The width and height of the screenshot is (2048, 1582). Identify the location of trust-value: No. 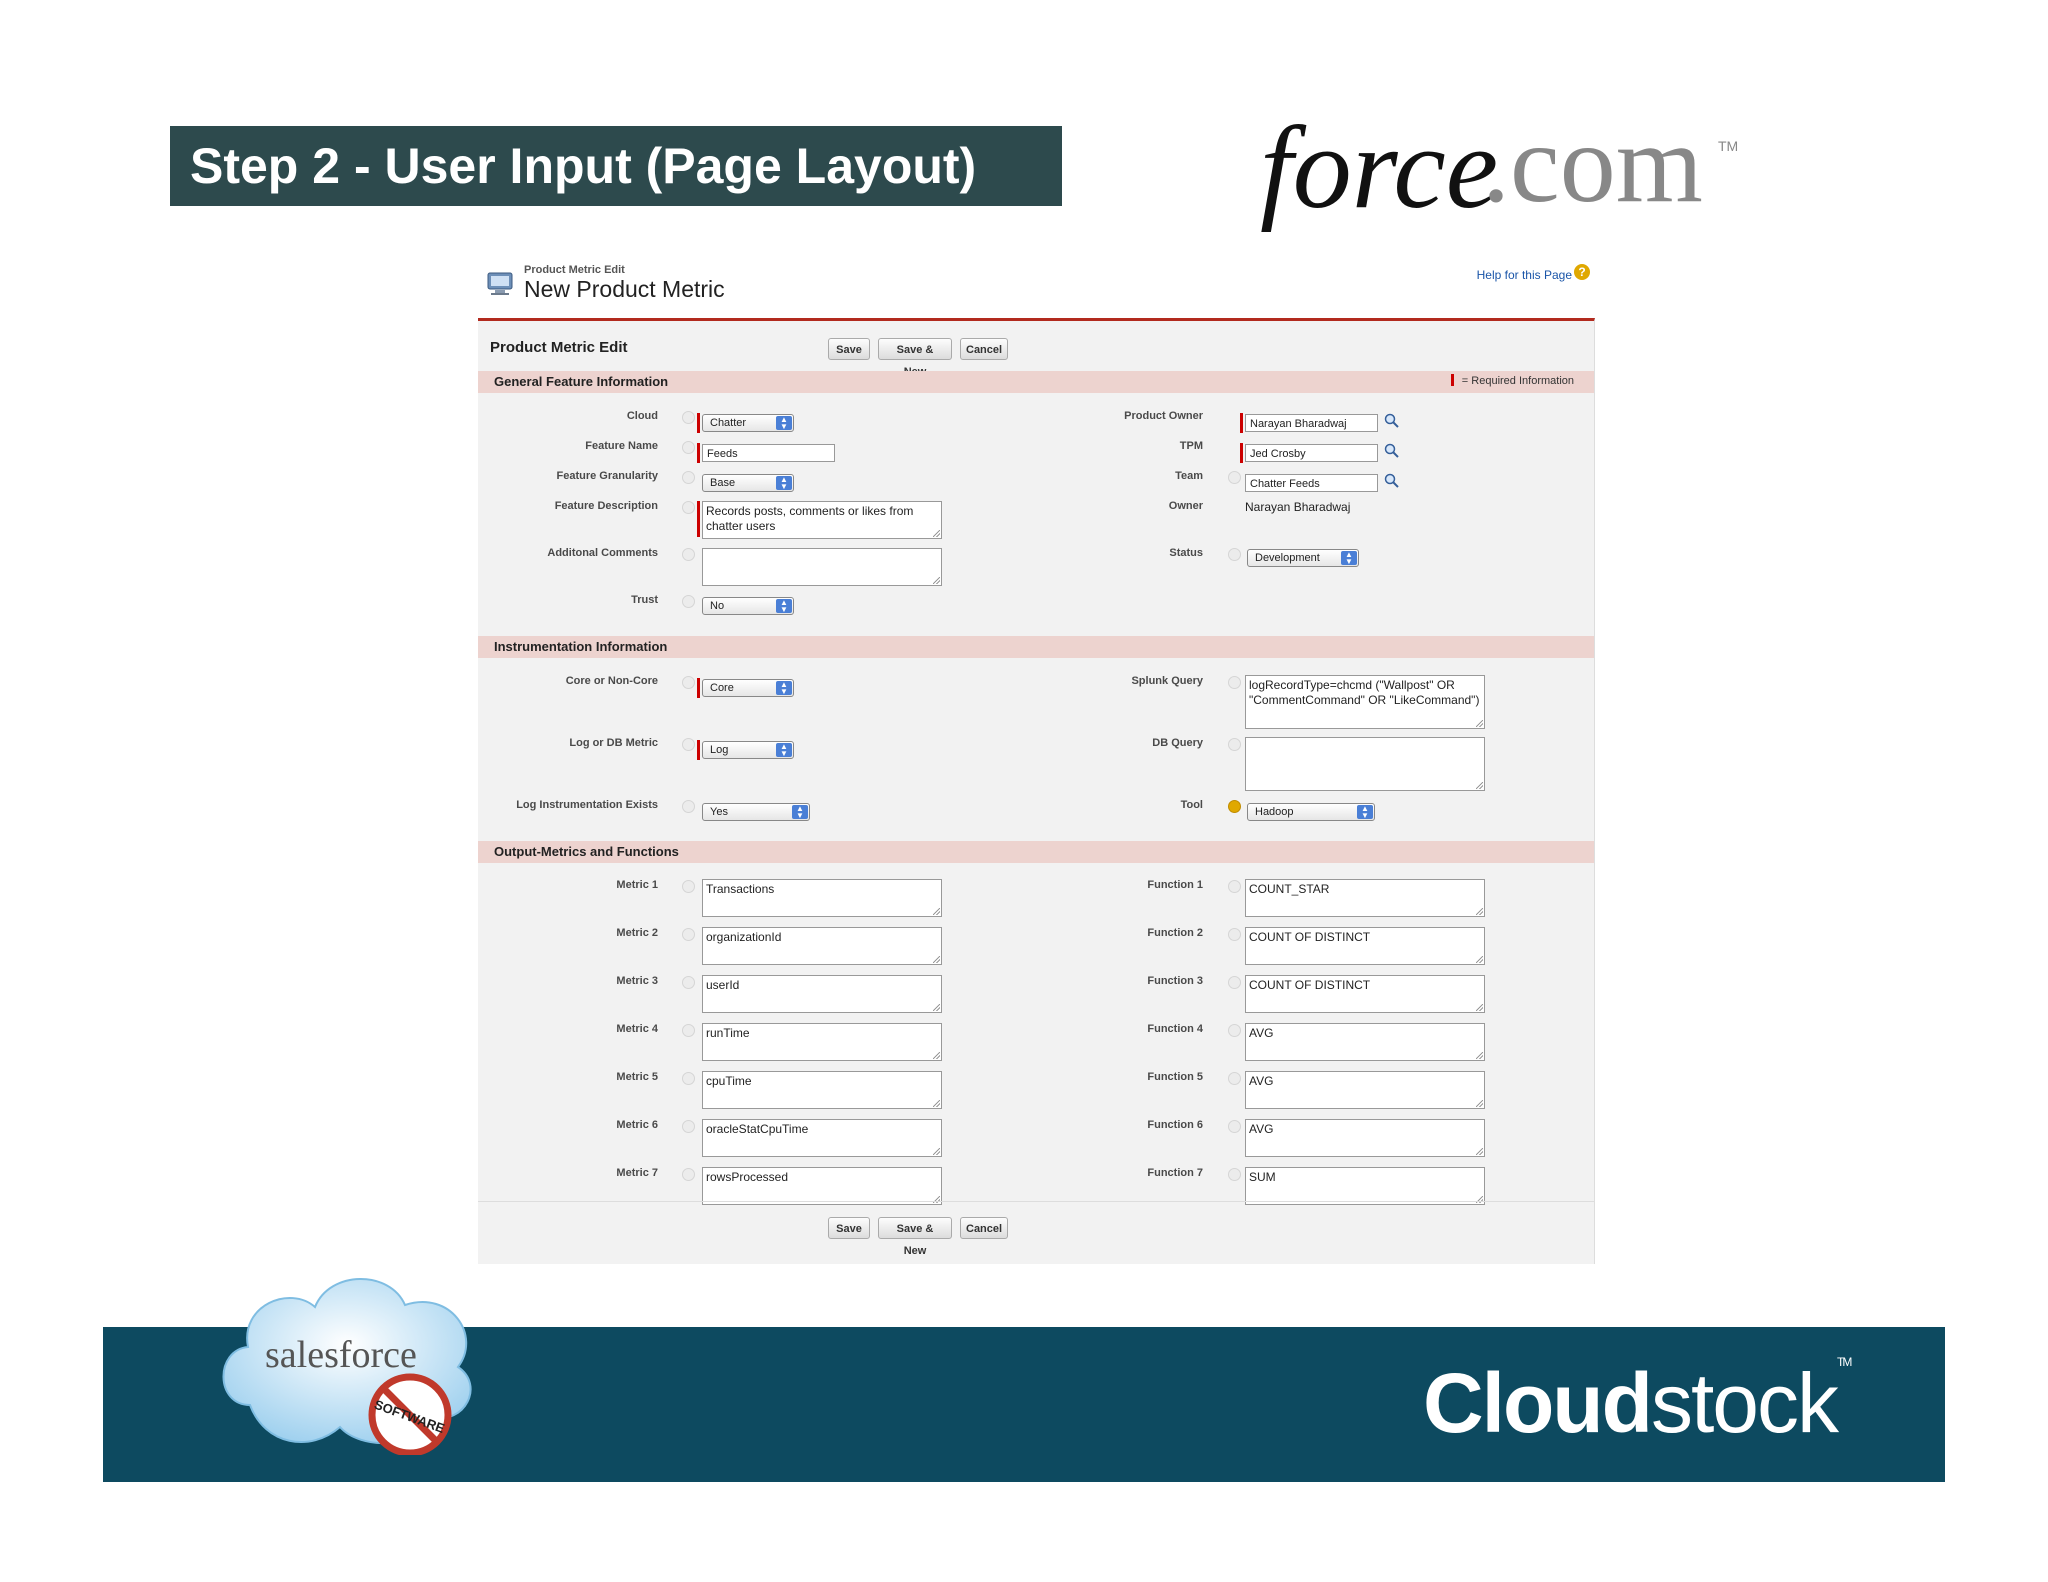
(717, 606).